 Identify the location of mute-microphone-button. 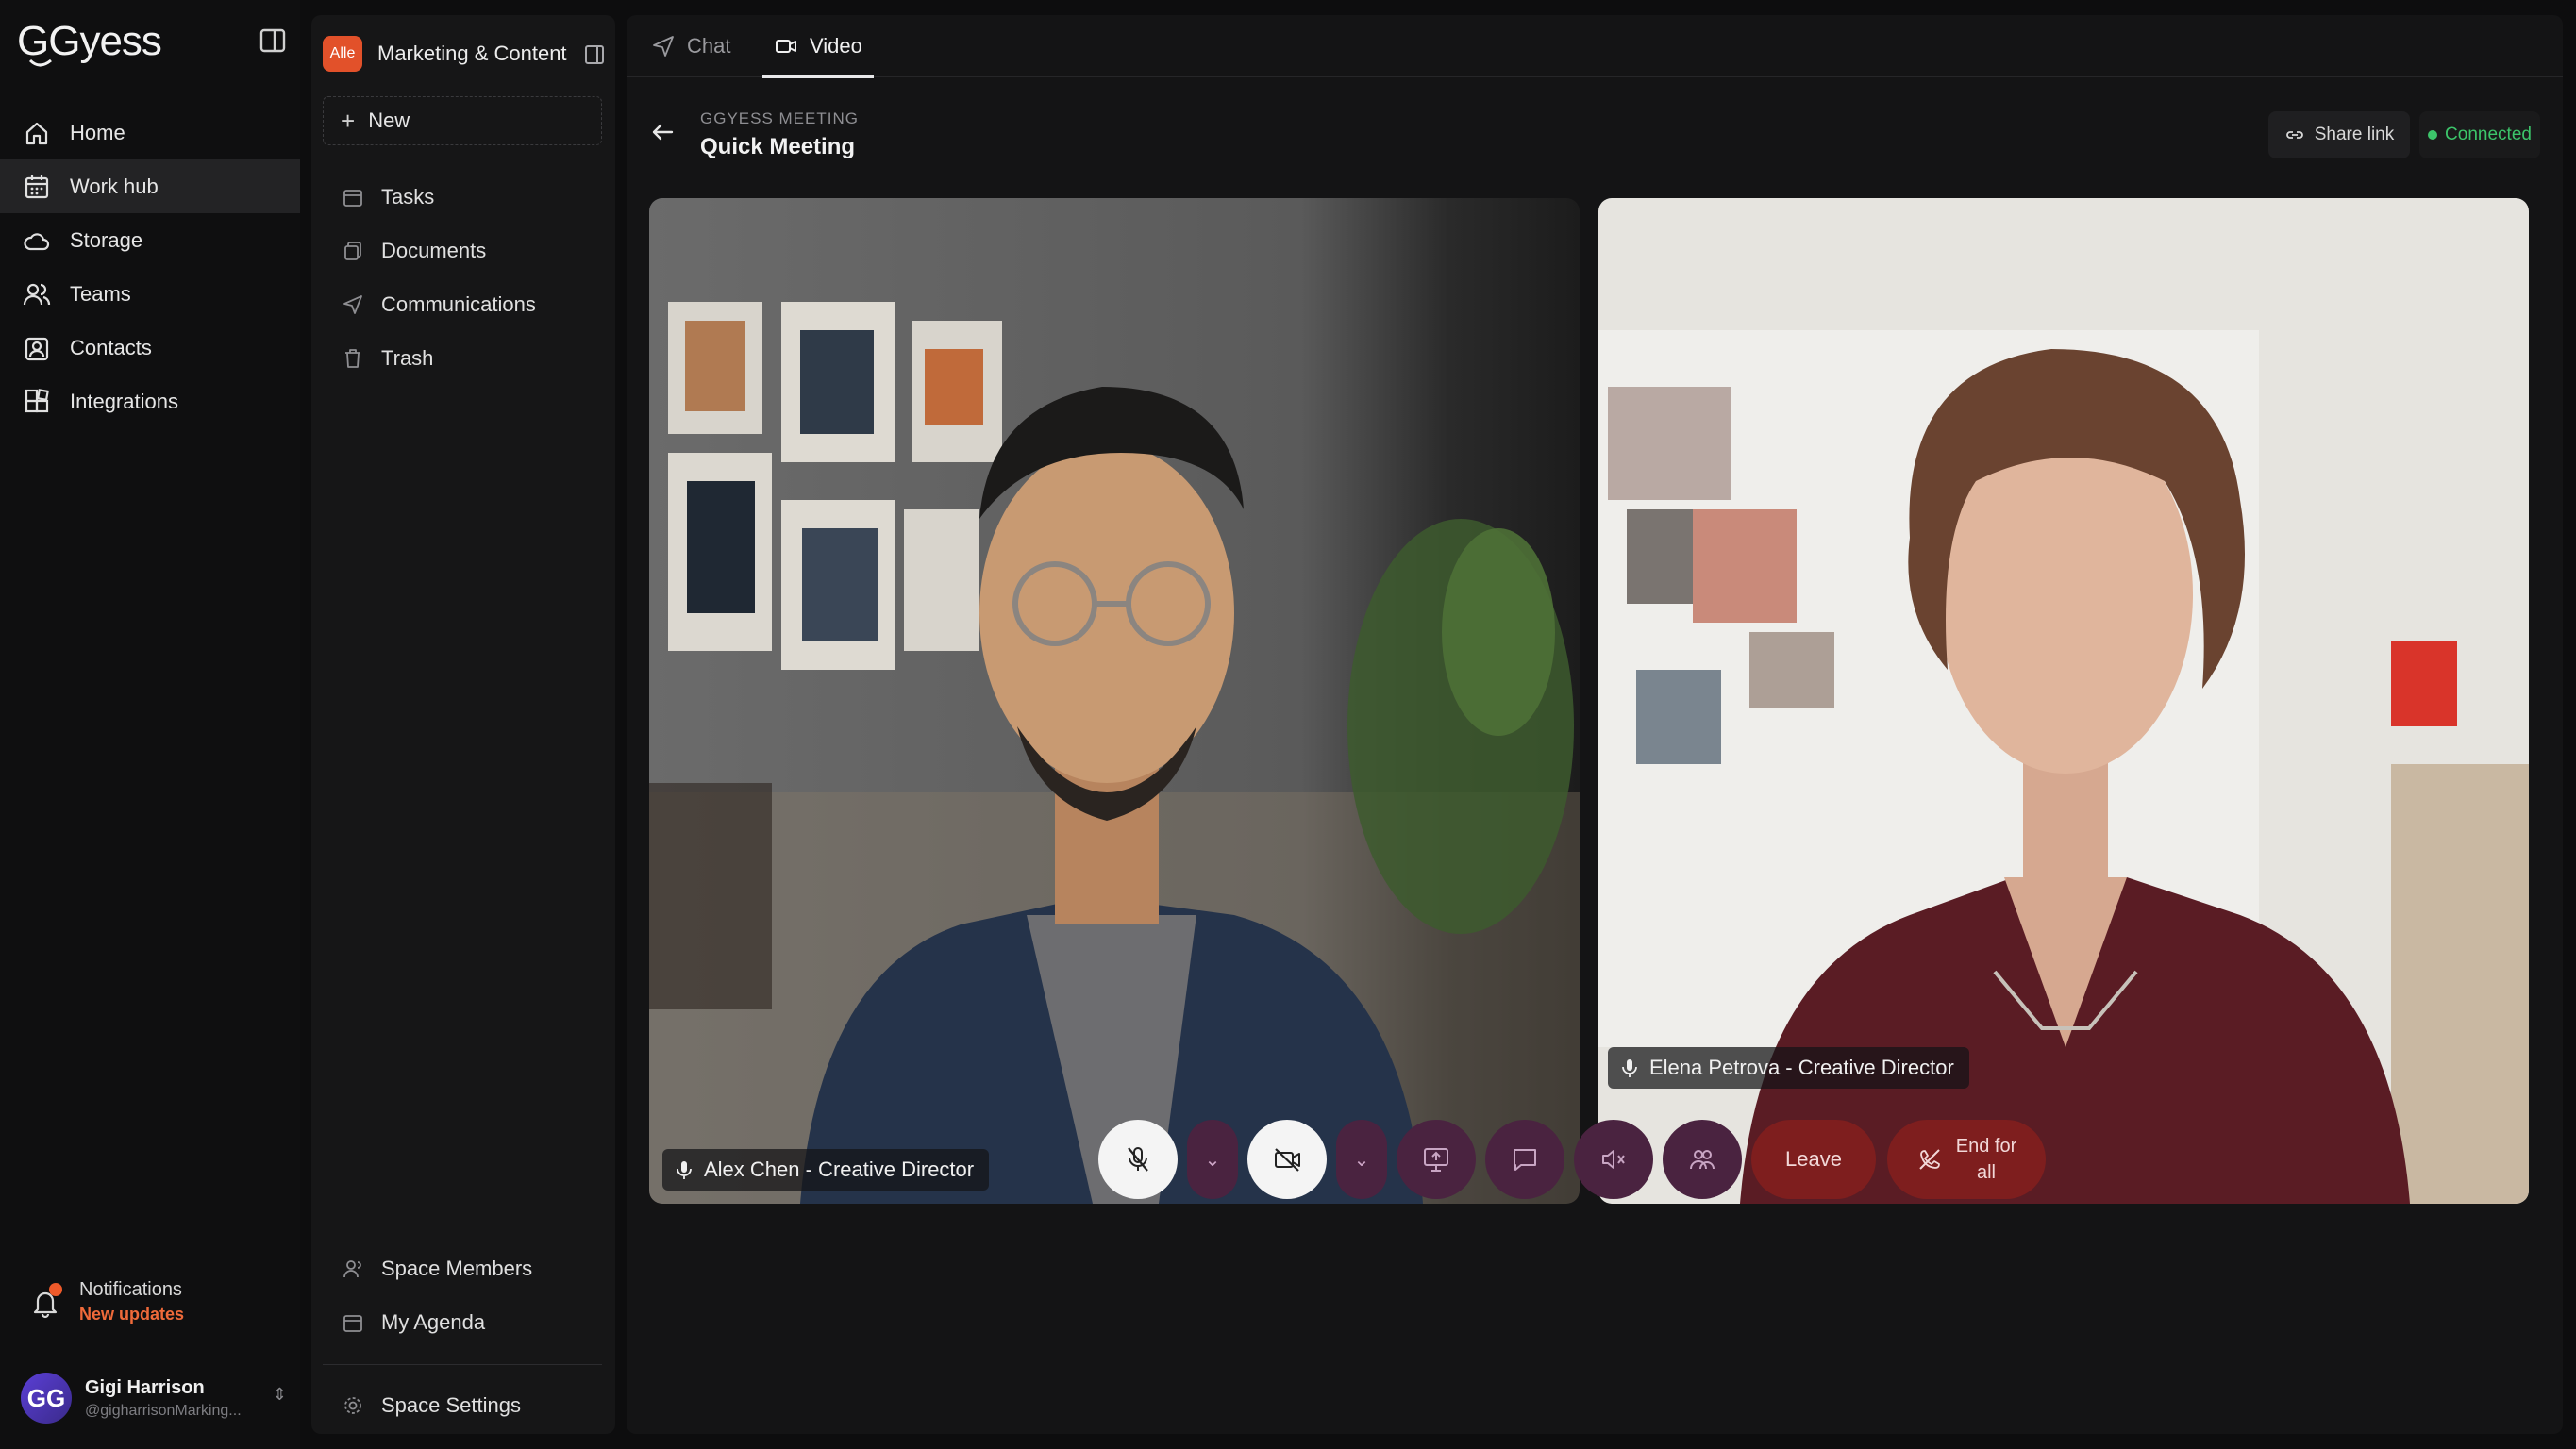
(1138, 1160).